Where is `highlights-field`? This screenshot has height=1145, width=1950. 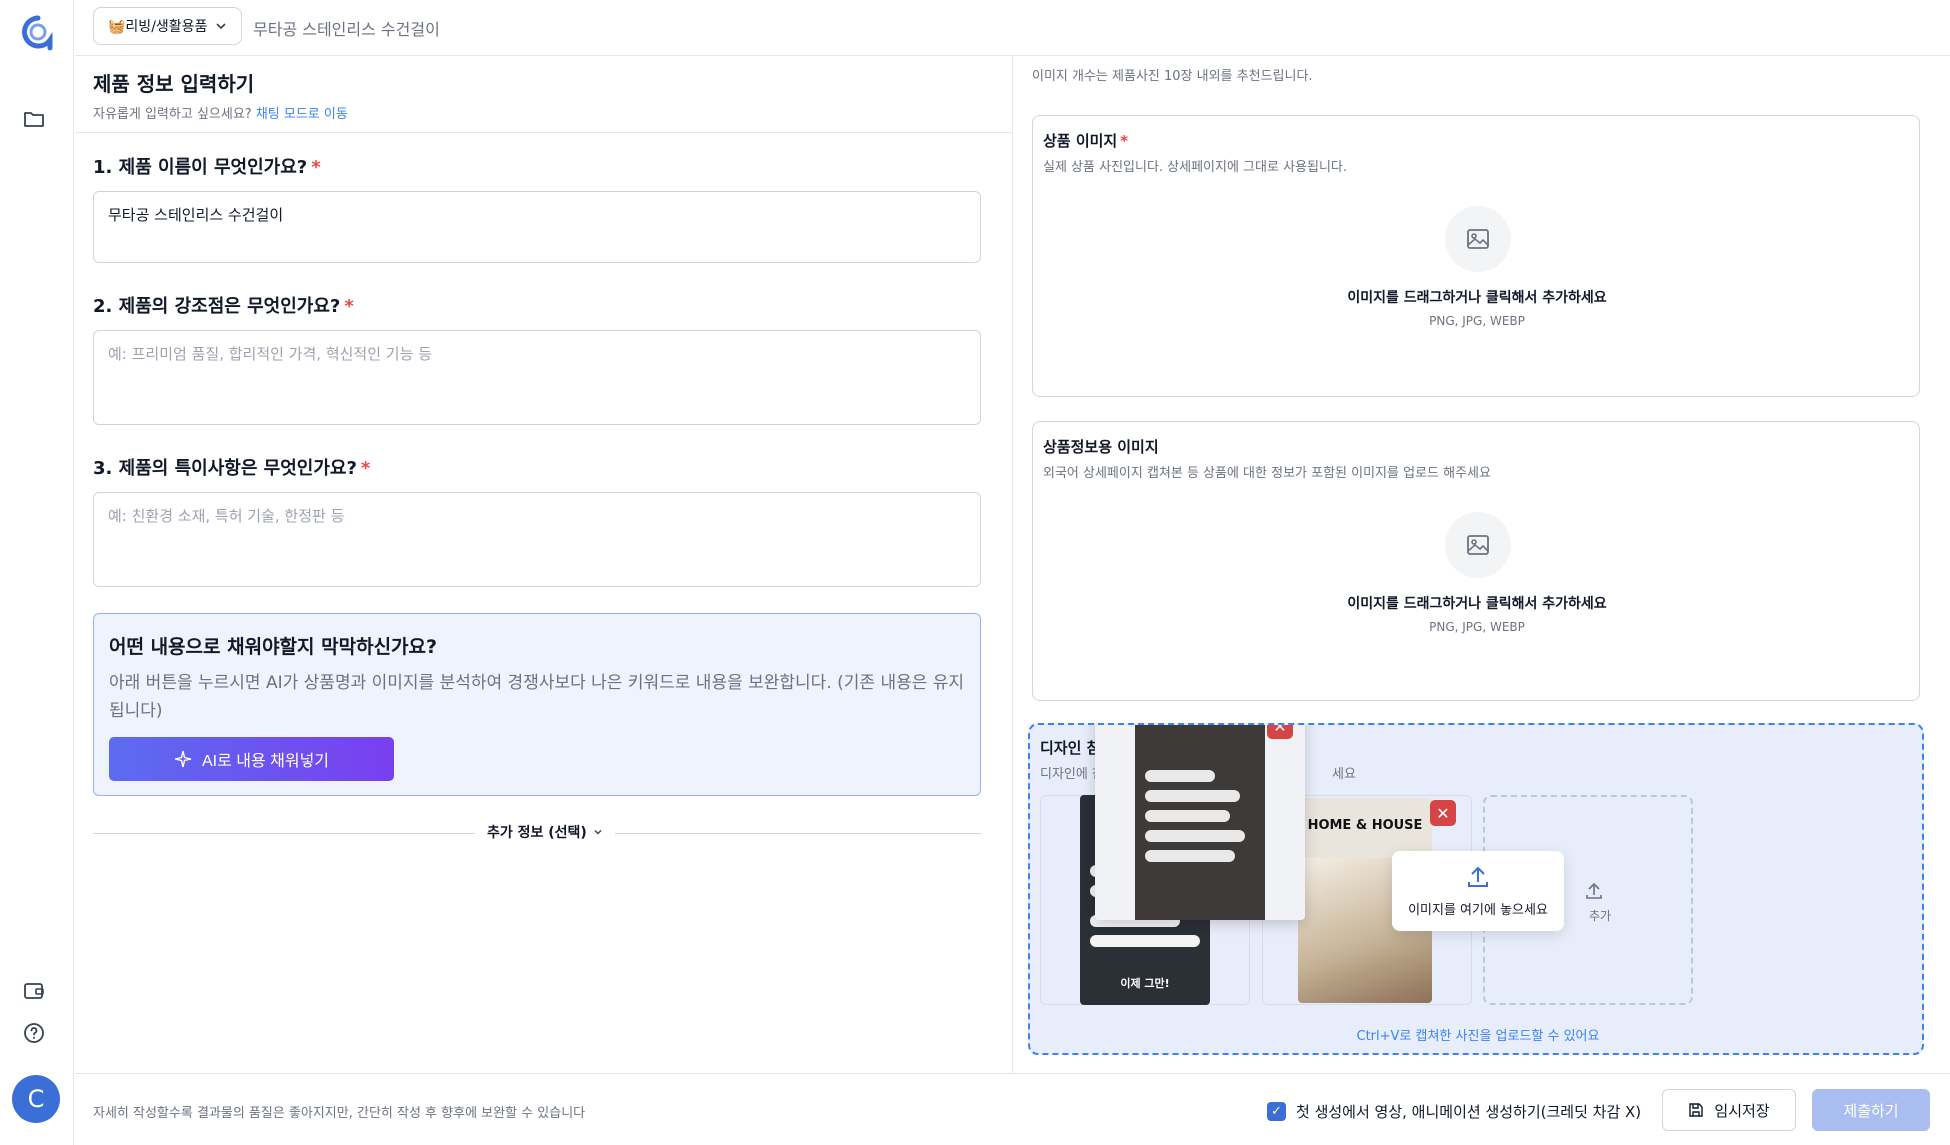 highlights-field is located at coordinates (537, 377).